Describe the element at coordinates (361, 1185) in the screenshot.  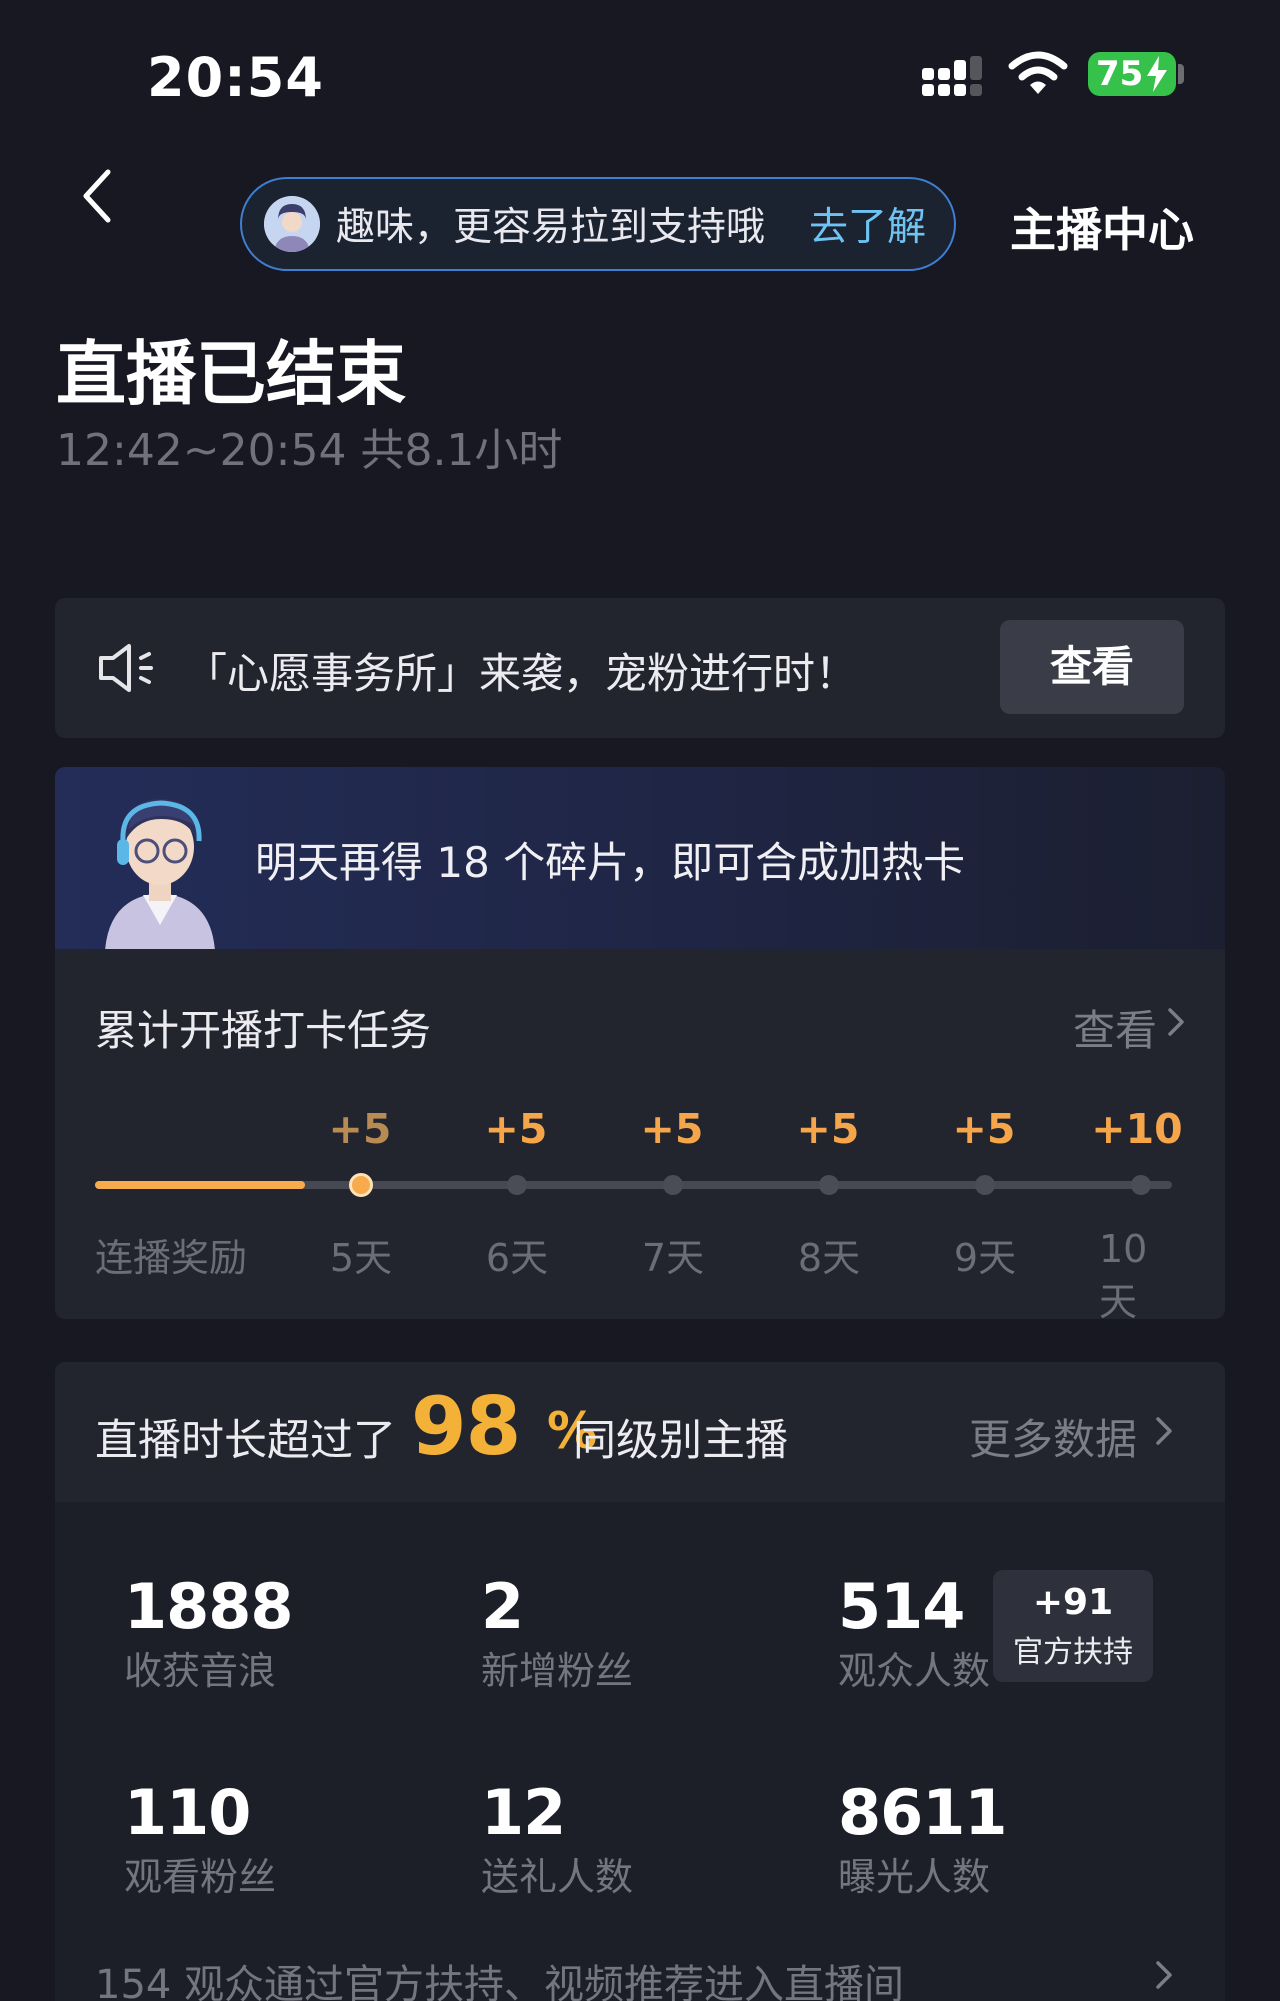
I see `milestone-dot-reached` at that location.